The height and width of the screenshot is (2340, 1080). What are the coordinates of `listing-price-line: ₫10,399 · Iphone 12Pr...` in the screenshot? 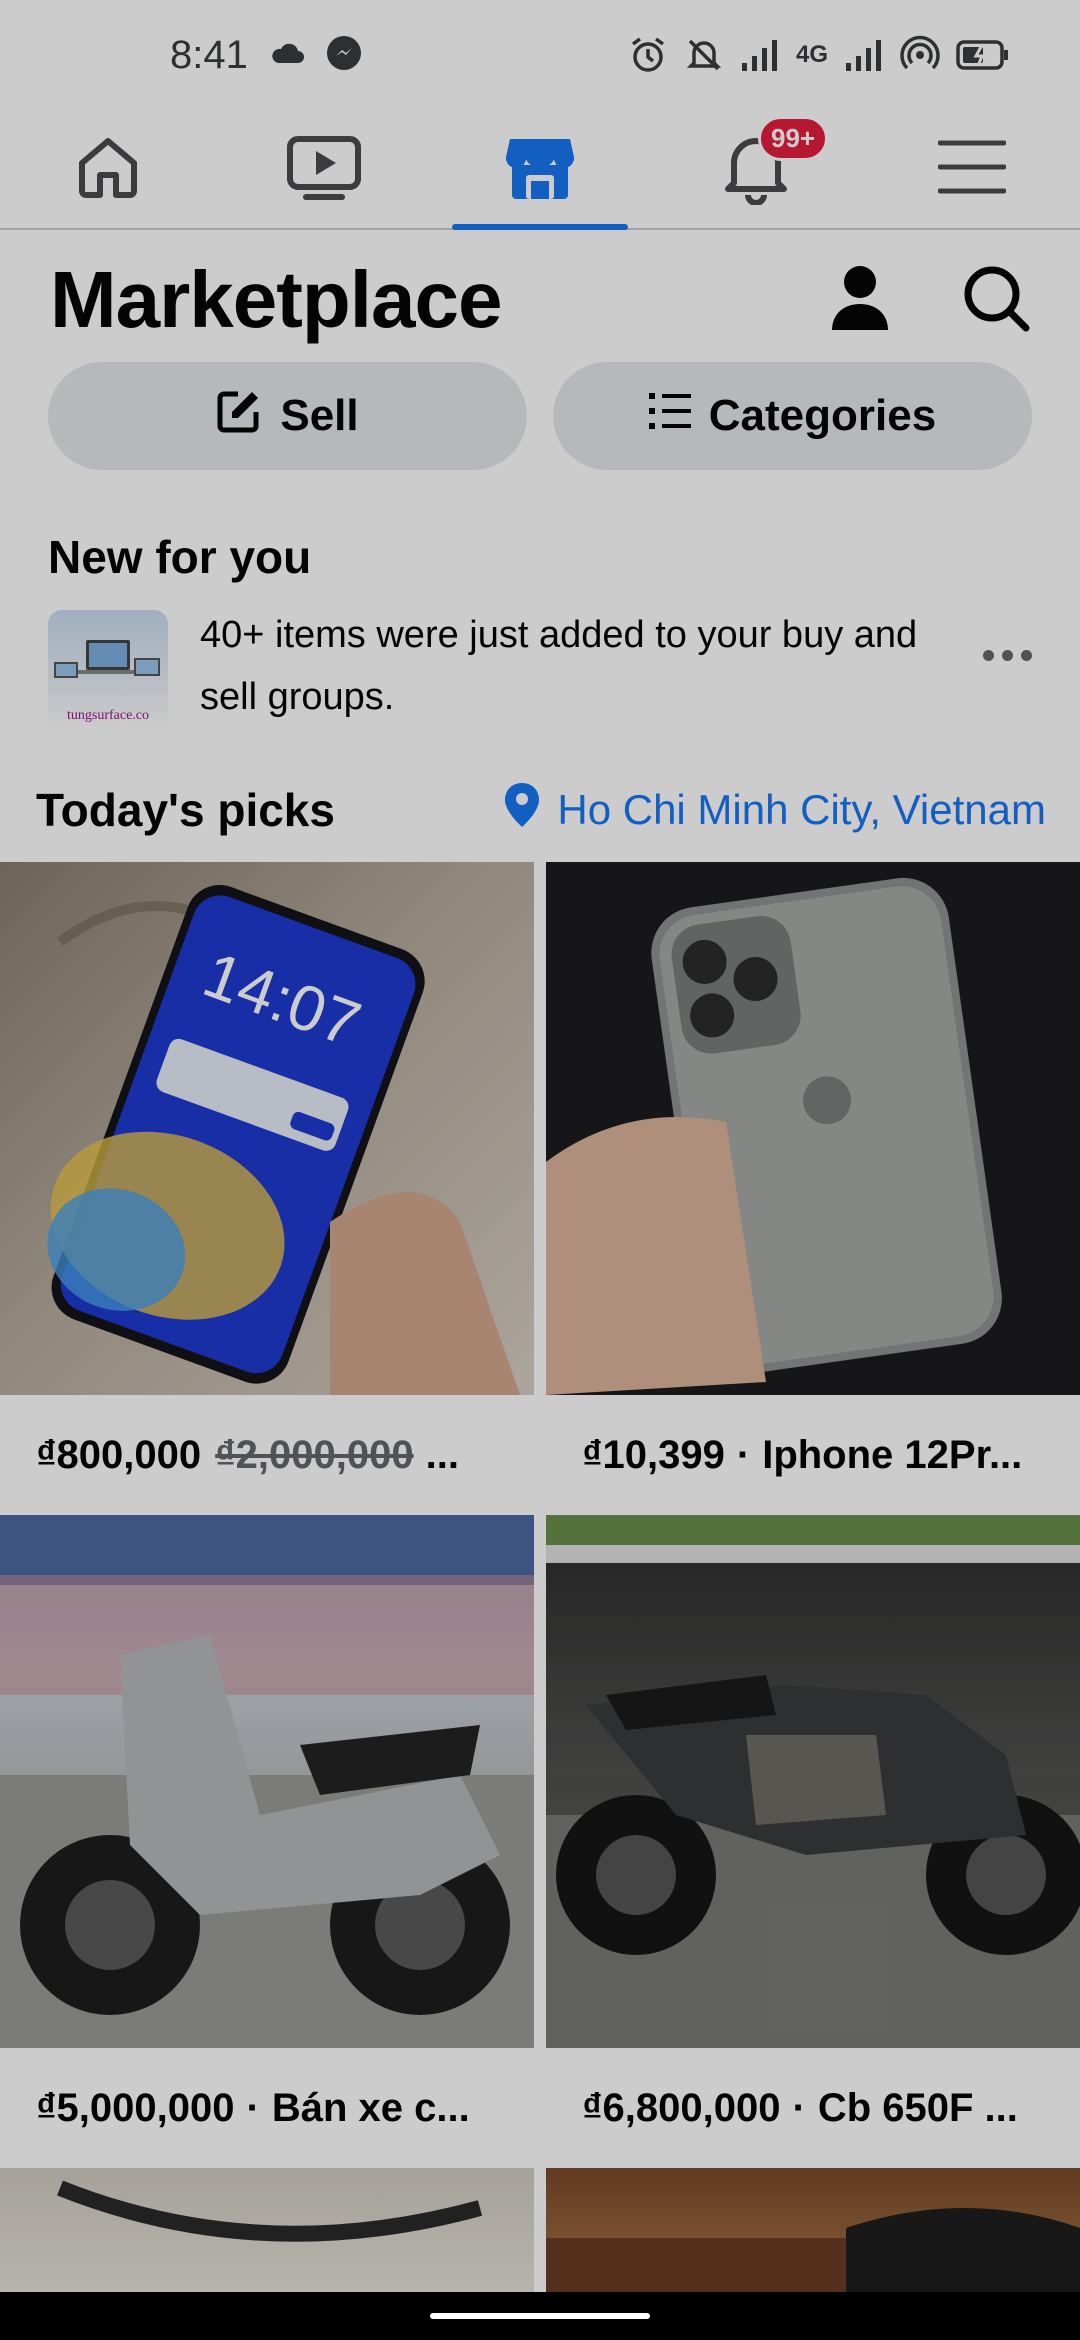 It's located at (802, 1454).